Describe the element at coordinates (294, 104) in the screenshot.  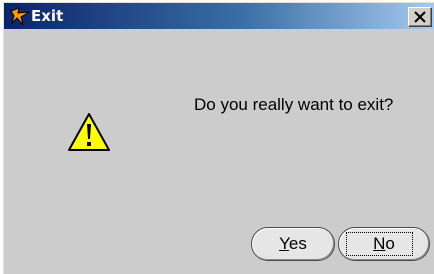
I see `dialog-message: Do you really want to exit?` at that location.